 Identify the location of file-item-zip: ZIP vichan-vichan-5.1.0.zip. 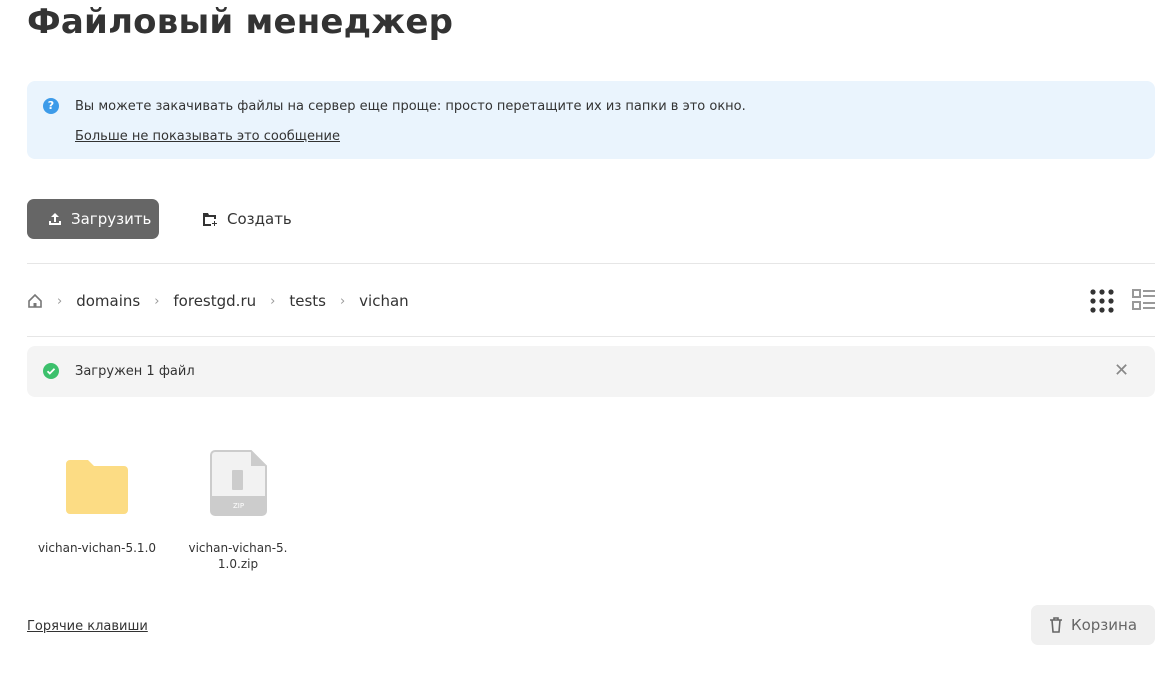
(238, 508).